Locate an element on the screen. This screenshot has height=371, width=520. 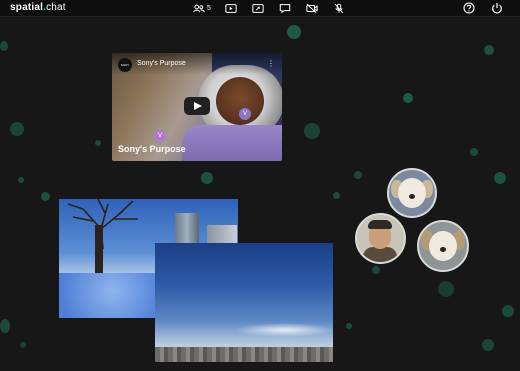
leave-button is located at coordinates (497, 8).